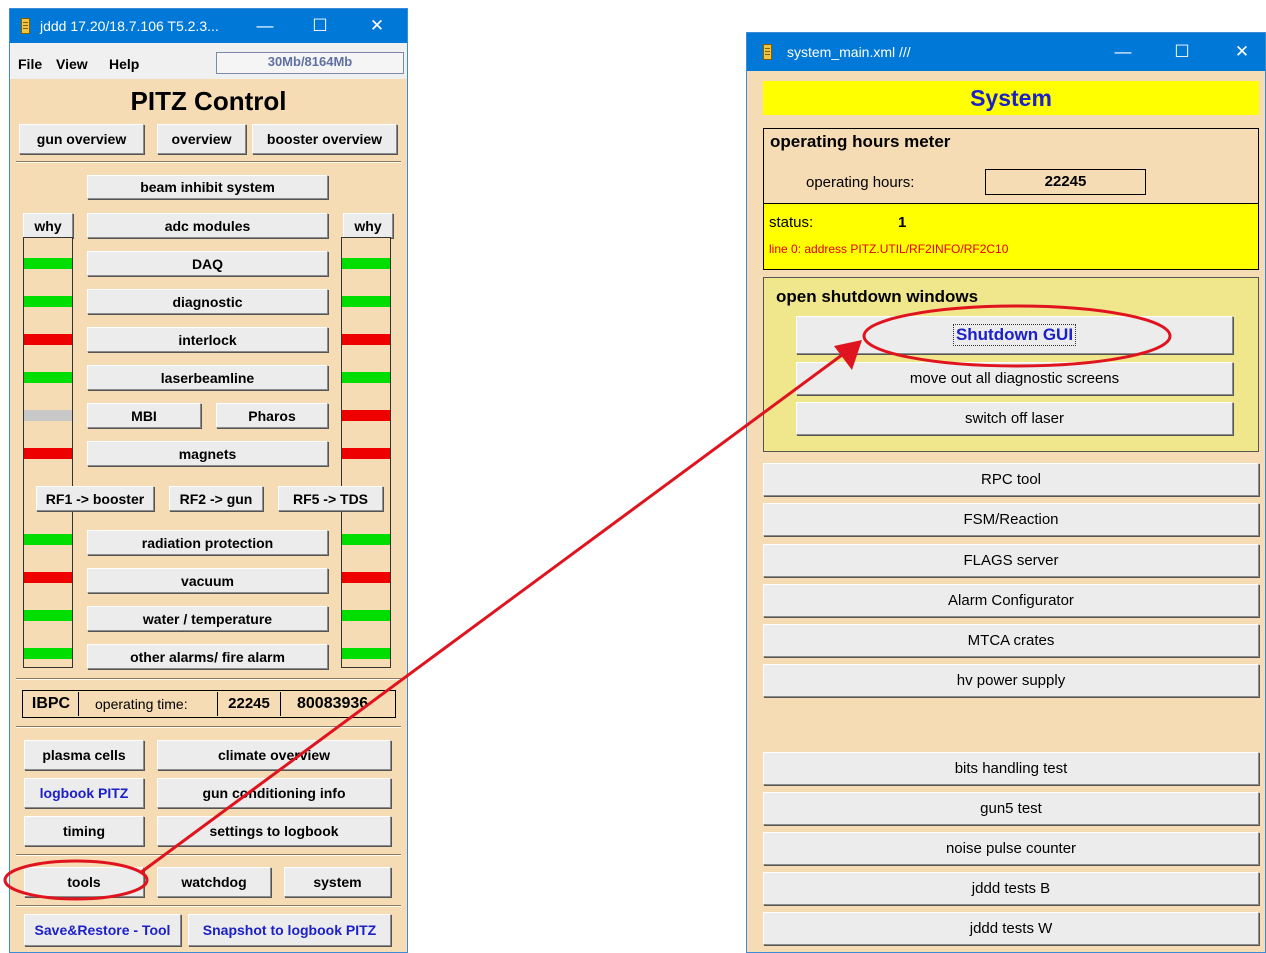 This screenshot has height=953, width=1266. Describe the element at coordinates (207, 542) in the screenshot. I see `radiation-protection-button: radiation protection` at that location.